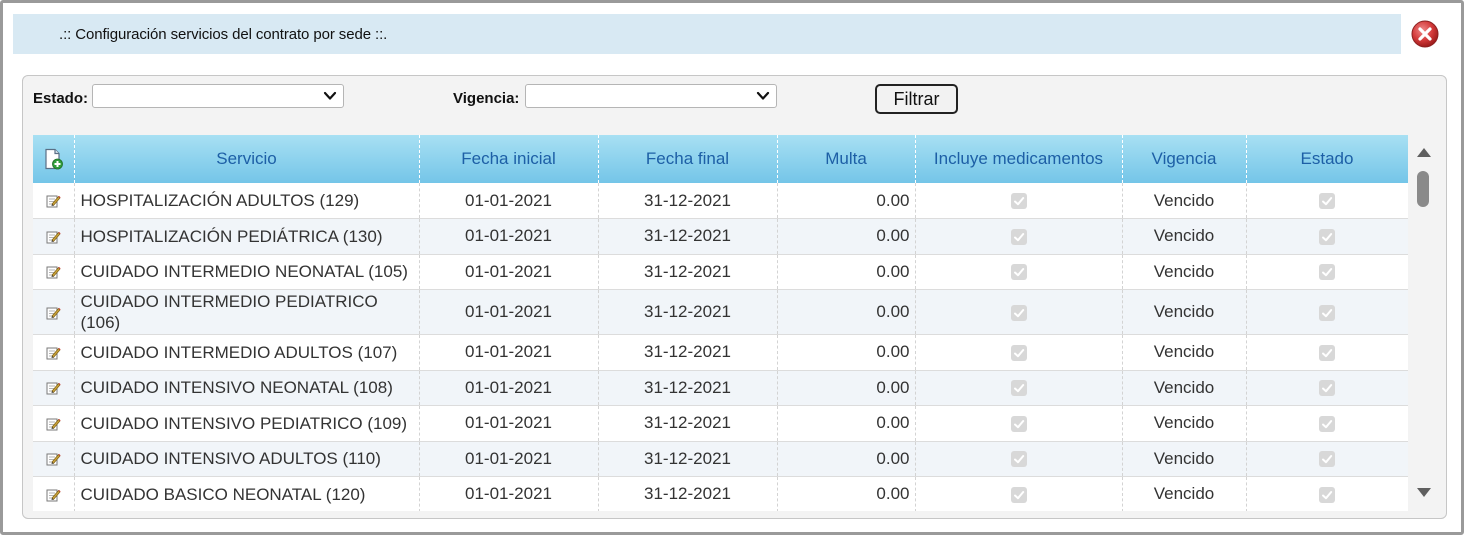 The image size is (1464, 535). I want to click on column-header-incluye-medicamentos: Incluye medicamentos, so click(1019, 159).